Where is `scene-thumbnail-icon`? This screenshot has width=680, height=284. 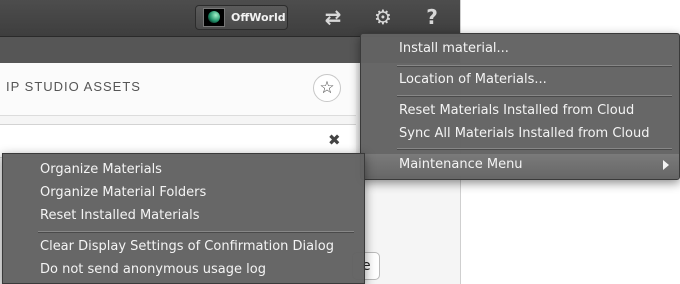 scene-thumbnail-icon is located at coordinates (214, 17).